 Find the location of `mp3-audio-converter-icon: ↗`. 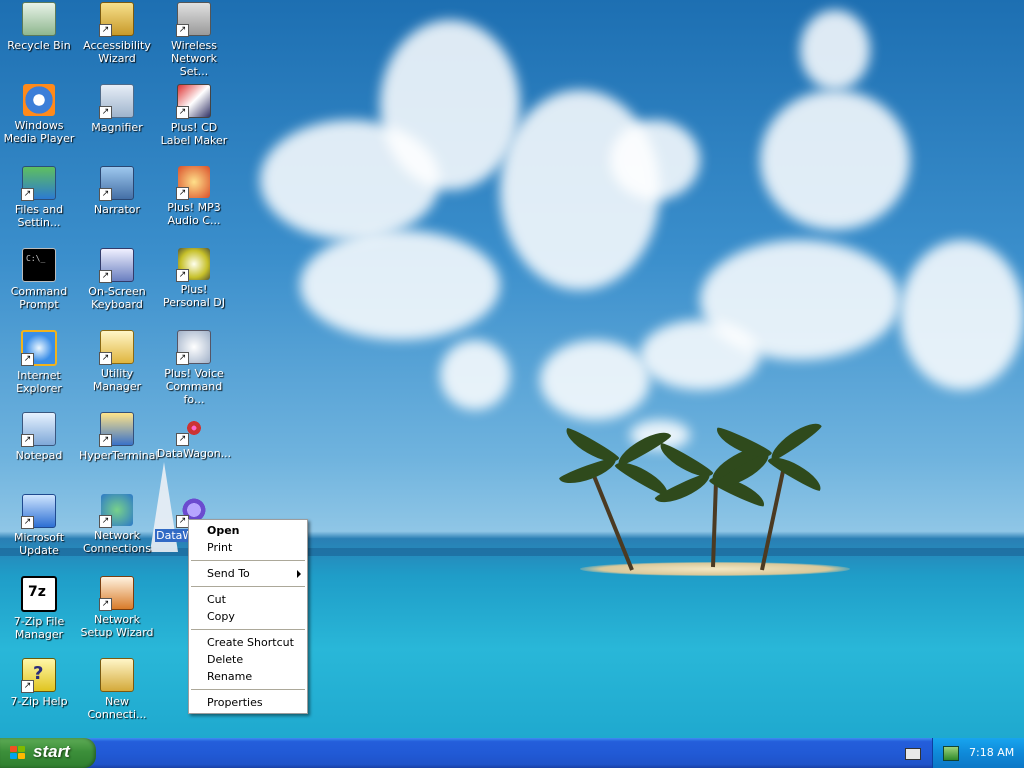

mp3-audio-converter-icon: ↗ is located at coordinates (194, 182).